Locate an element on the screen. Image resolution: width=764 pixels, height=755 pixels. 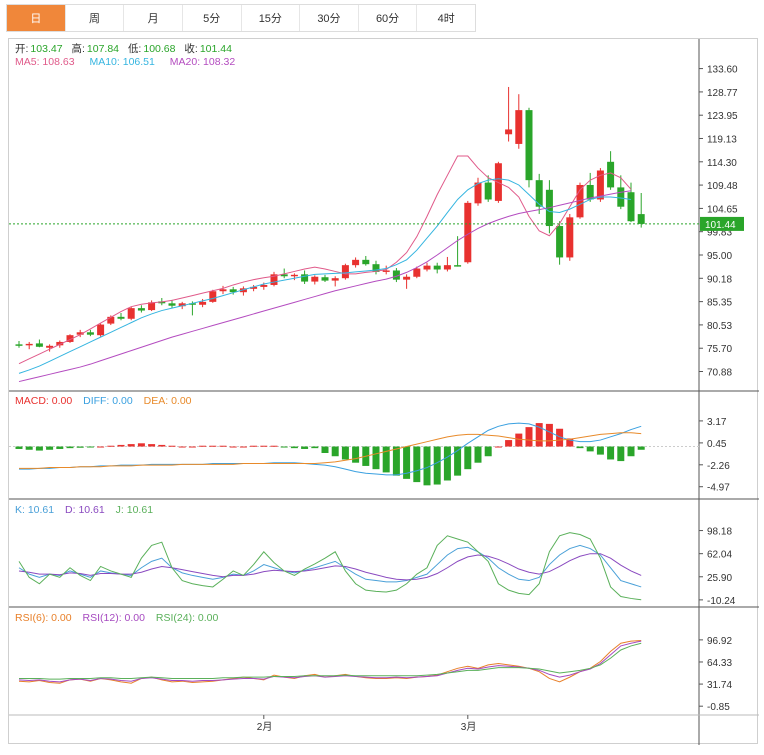
j-value: J: 10.61 is located at coordinates (134, 510).